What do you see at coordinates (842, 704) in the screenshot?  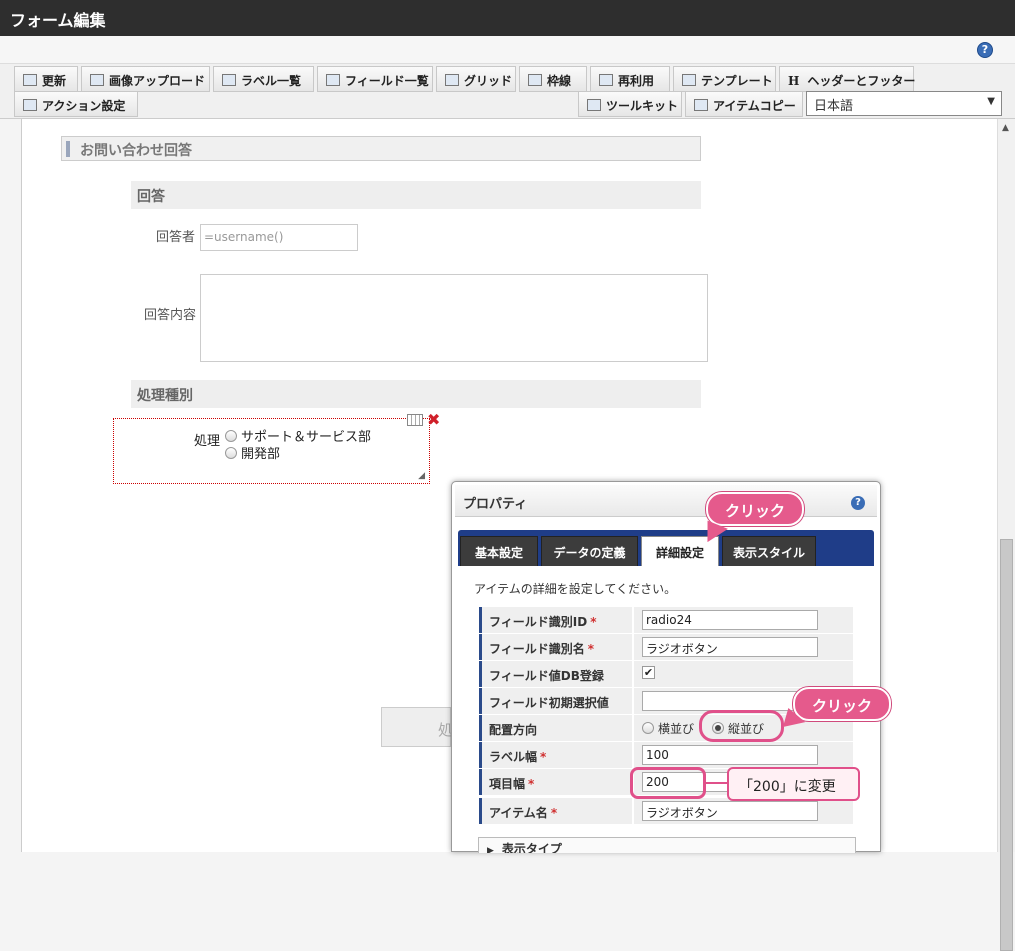 I see `callout-click-radio: クリック` at bounding box center [842, 704].